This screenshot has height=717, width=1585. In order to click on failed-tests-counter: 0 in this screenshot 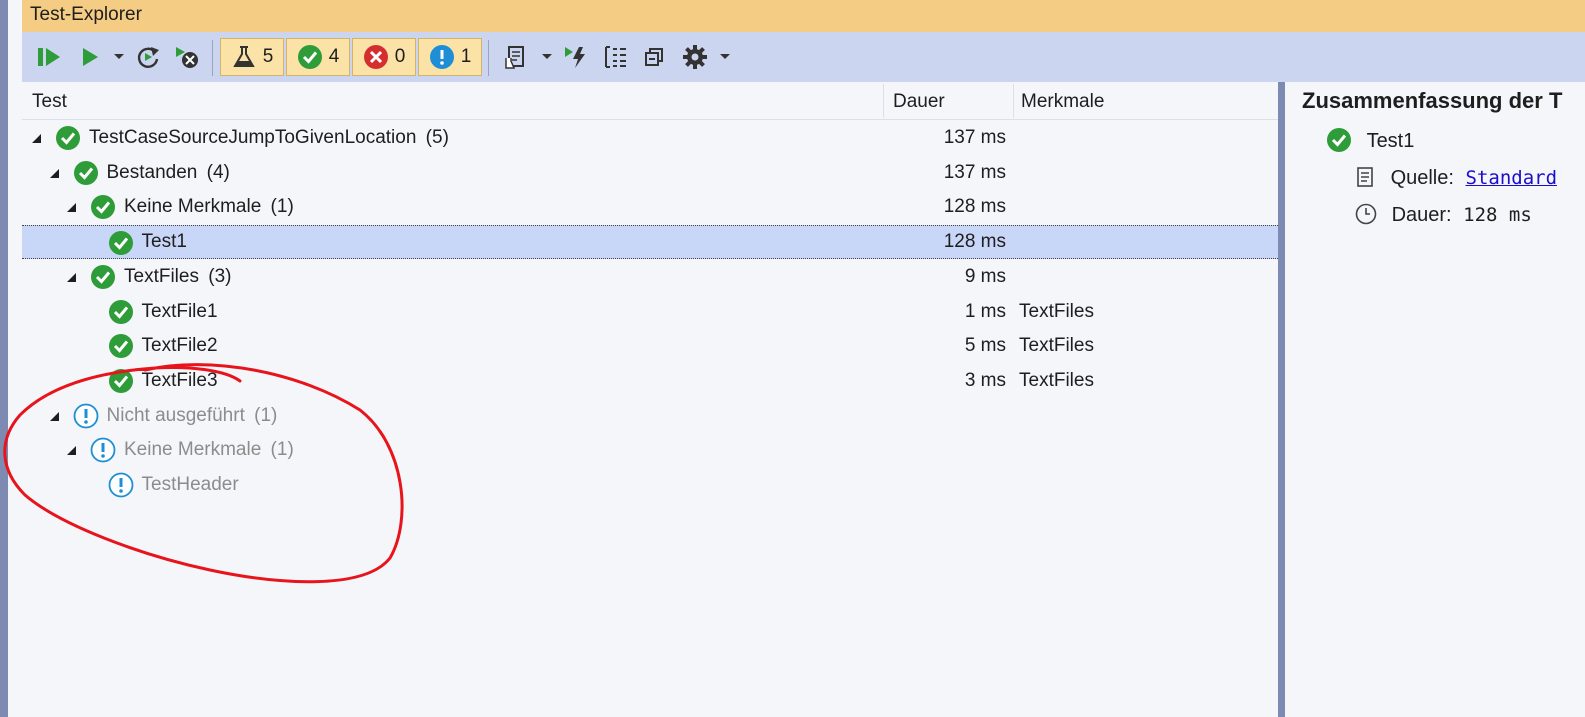, I will do `click(384, 57)`.